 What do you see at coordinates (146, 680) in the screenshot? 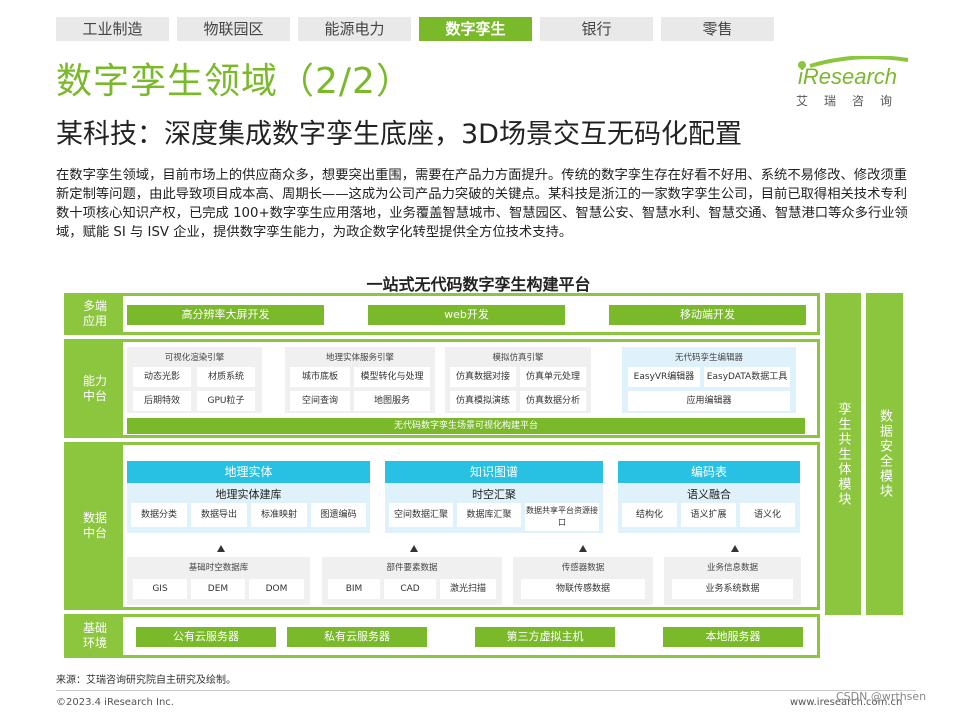
I see `source-note: 来源：艾瑞咨询研究院自主研究及绘制。` at bounding box center [146, 680].